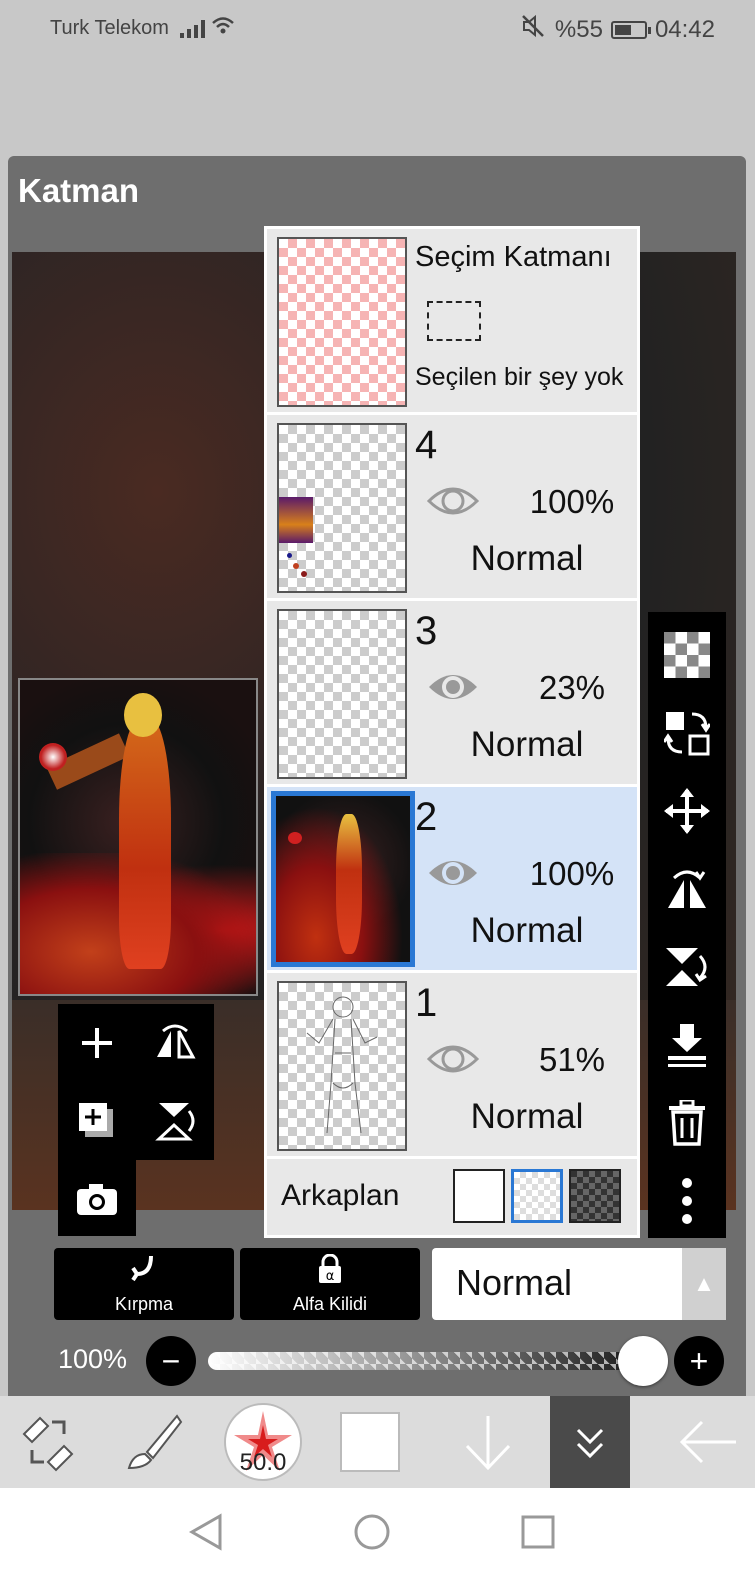 This screenshot has width=755, height=1594. I want to click on selection-layer-name: Seçim Katmanı, so click(513, 257).